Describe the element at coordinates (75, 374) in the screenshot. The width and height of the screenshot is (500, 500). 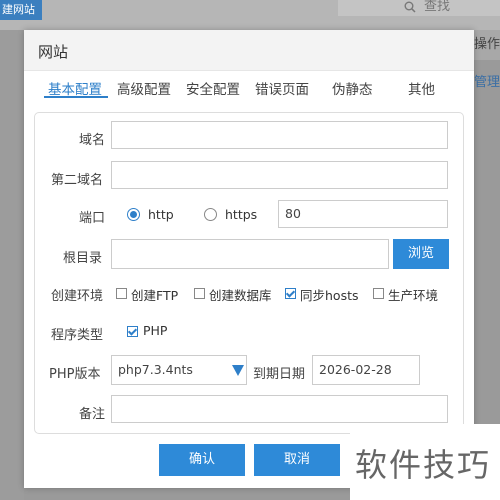
I see `php-version-label: PHP版本` at that location.